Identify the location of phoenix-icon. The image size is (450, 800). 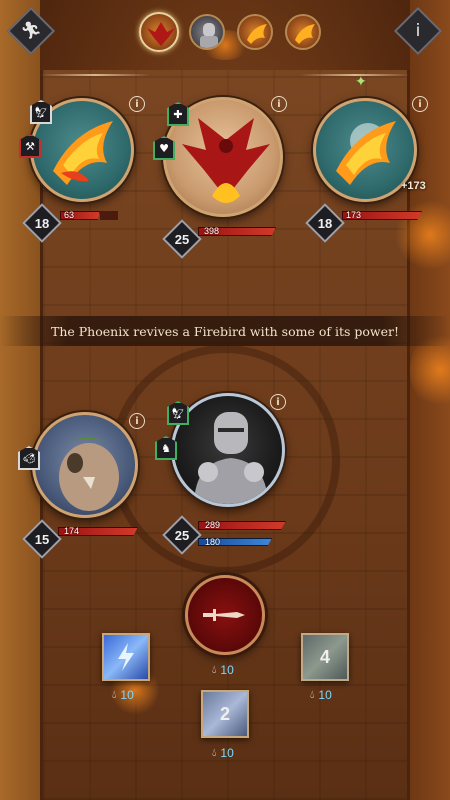
(161, 34).